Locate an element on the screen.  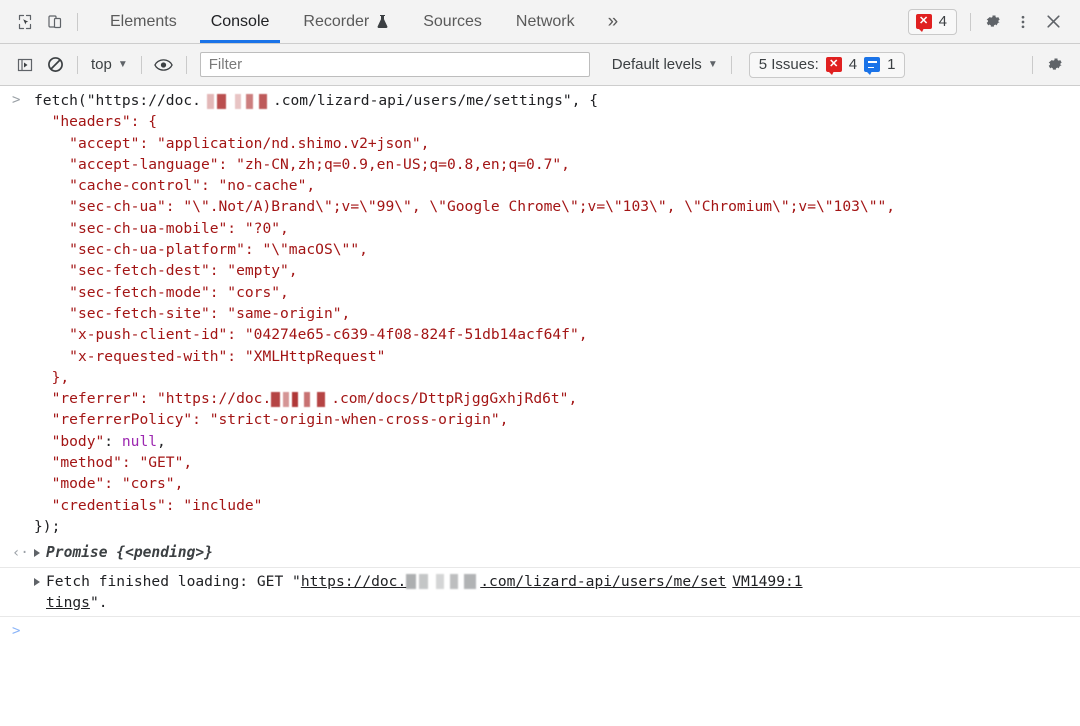
console-filter-toolbar: top ▼ Default levels ▼ 5 Issues: ✕ 4 1 is located at coordinates (540, 65).